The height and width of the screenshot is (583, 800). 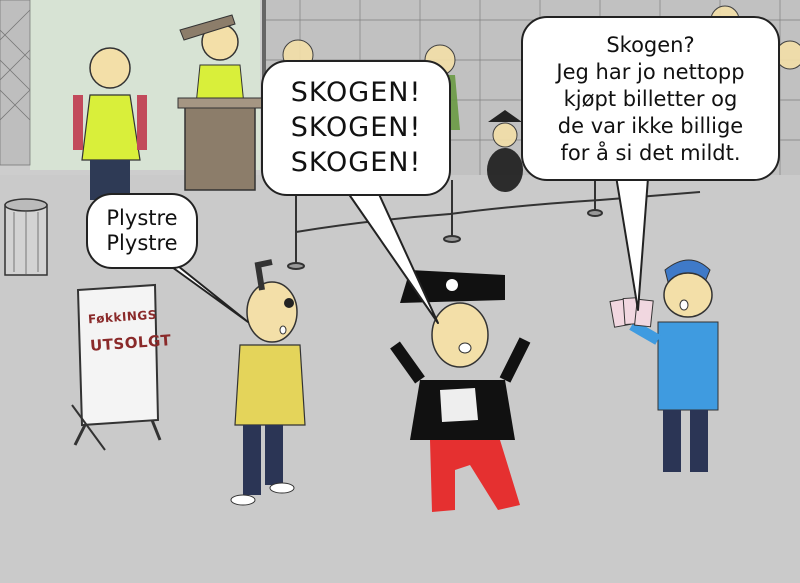 What do you see at coordinates (15, 83) in the screenshot?
I see `fence-left` at bounding box center [15, 83].